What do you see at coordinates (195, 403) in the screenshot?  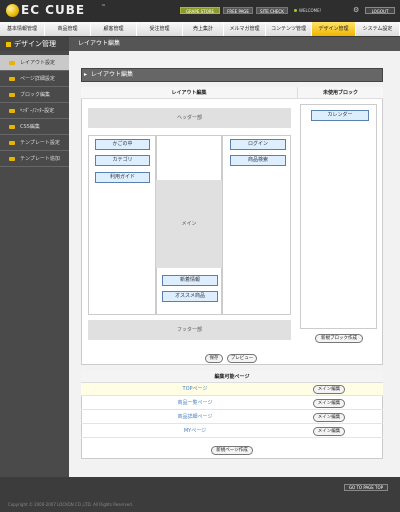 I see `page-link: 商品一覧ページ` at bounding box center [195, 403].